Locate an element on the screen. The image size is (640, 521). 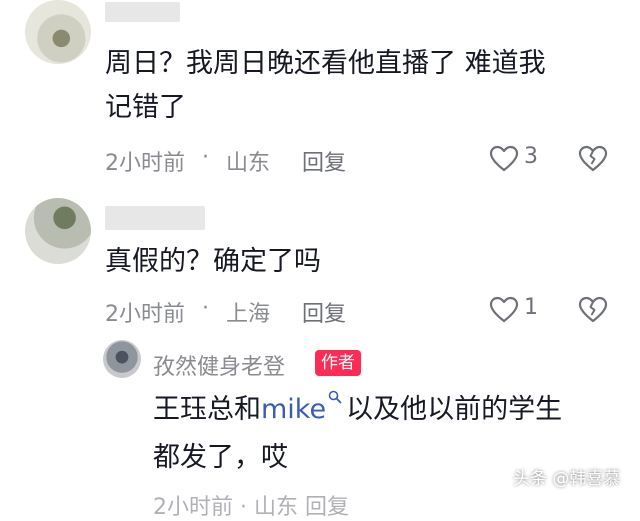
comment-location: 山东 is located at coordinates (248, 163).